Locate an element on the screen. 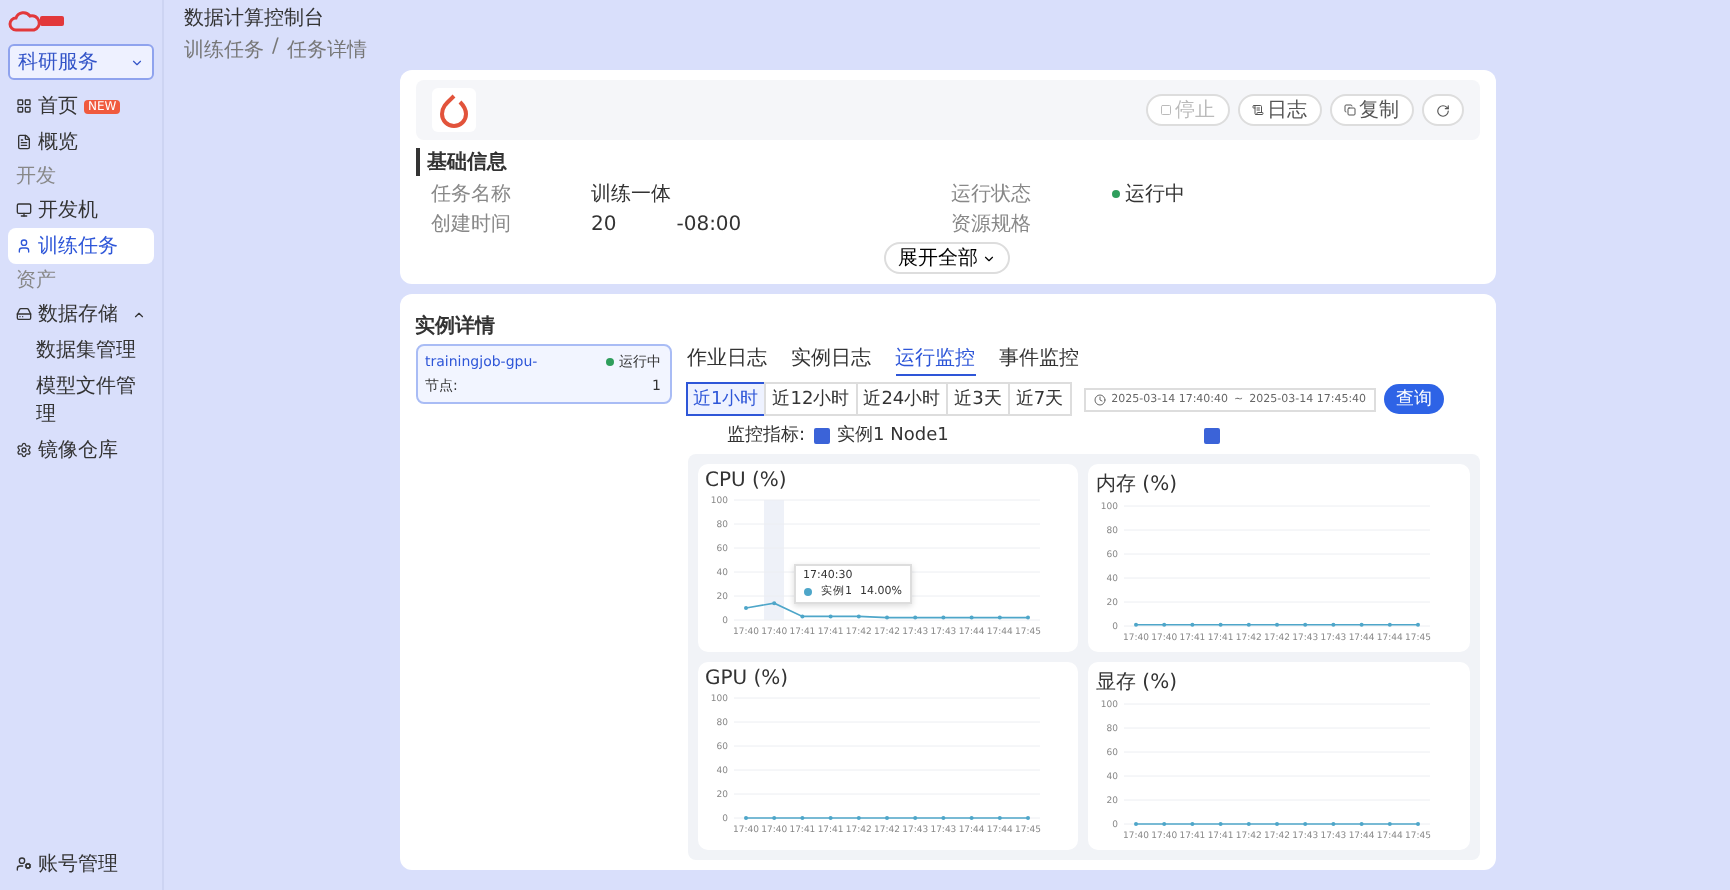 The image size is (1730, 890). page-title: 数据计算控制台 is located at coordinates (254, 19).